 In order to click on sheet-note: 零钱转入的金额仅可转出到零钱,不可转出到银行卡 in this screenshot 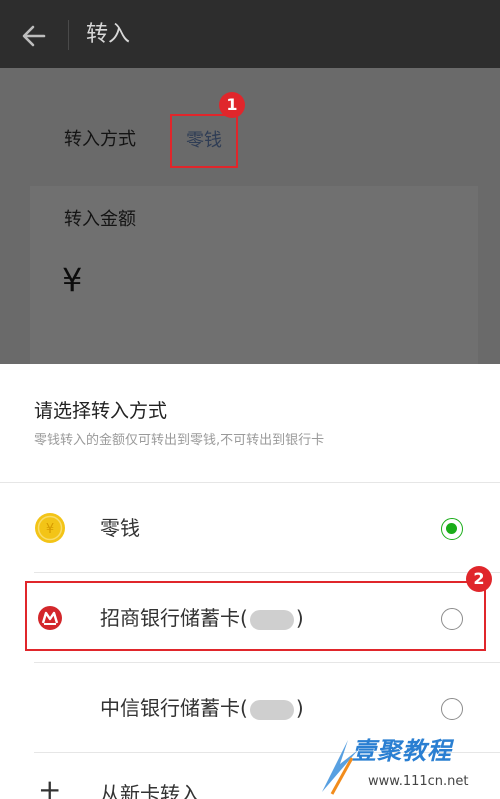, I will do `click(179, 440)`.